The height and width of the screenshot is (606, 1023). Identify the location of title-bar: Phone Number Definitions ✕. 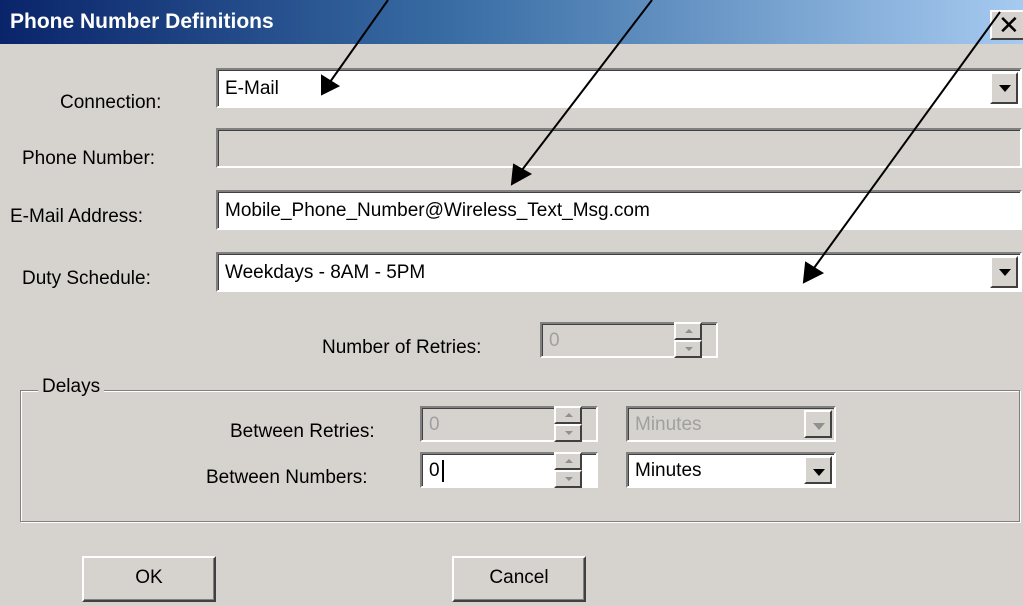
(511, 22).